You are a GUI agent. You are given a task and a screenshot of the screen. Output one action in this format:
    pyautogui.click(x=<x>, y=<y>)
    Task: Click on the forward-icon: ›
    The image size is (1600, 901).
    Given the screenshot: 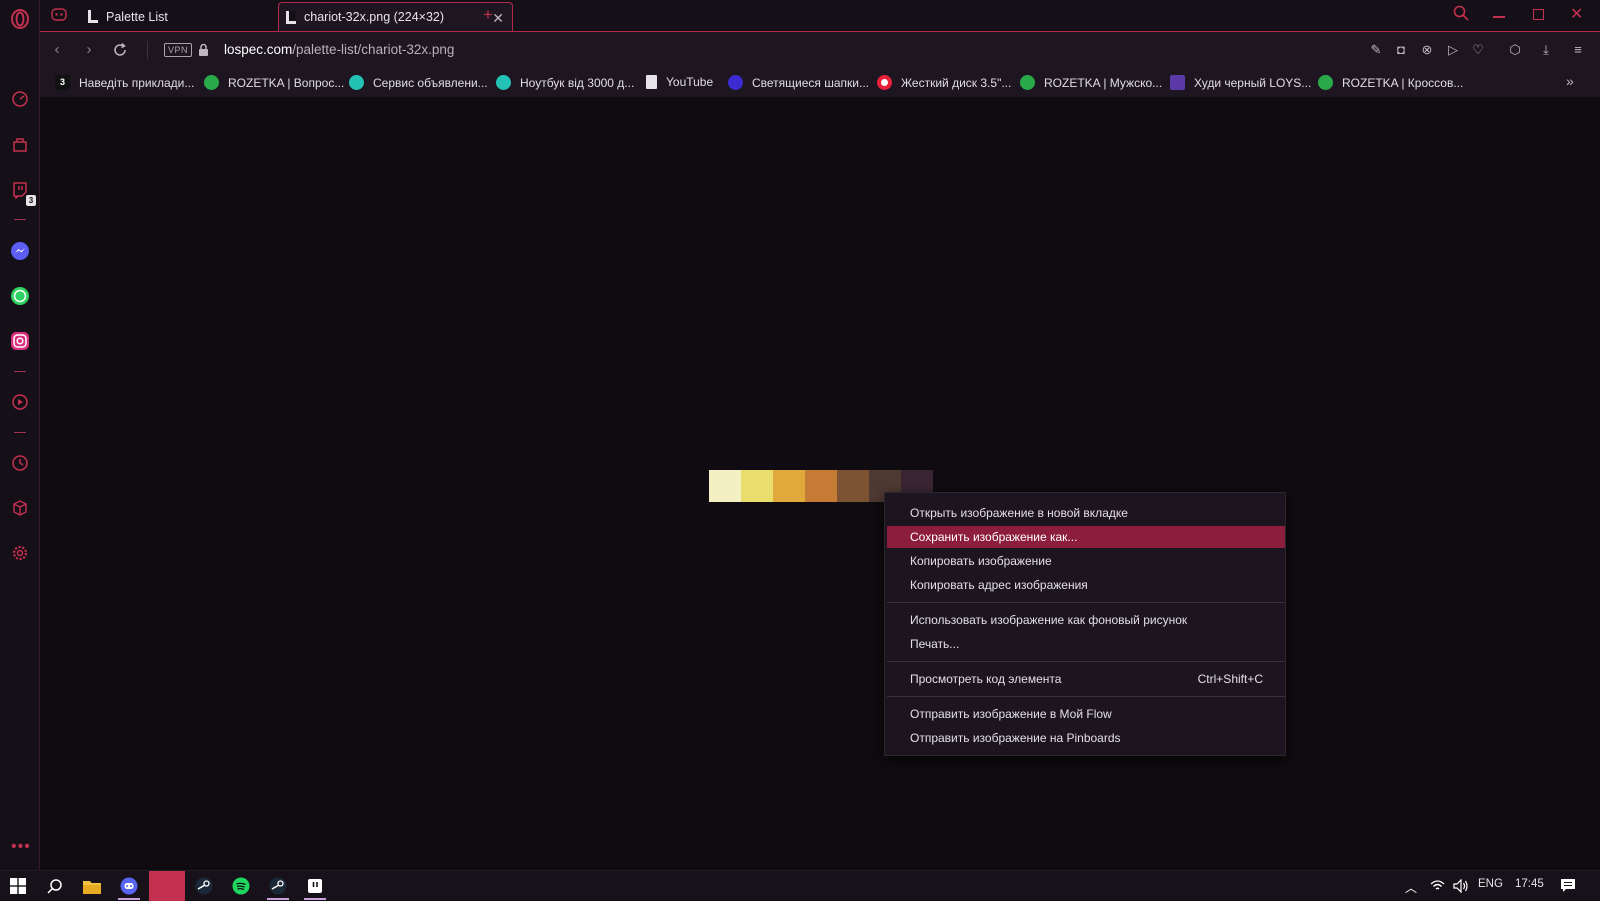 What is the action you would take?
    pyautogui.click(x=89, y=50)
    